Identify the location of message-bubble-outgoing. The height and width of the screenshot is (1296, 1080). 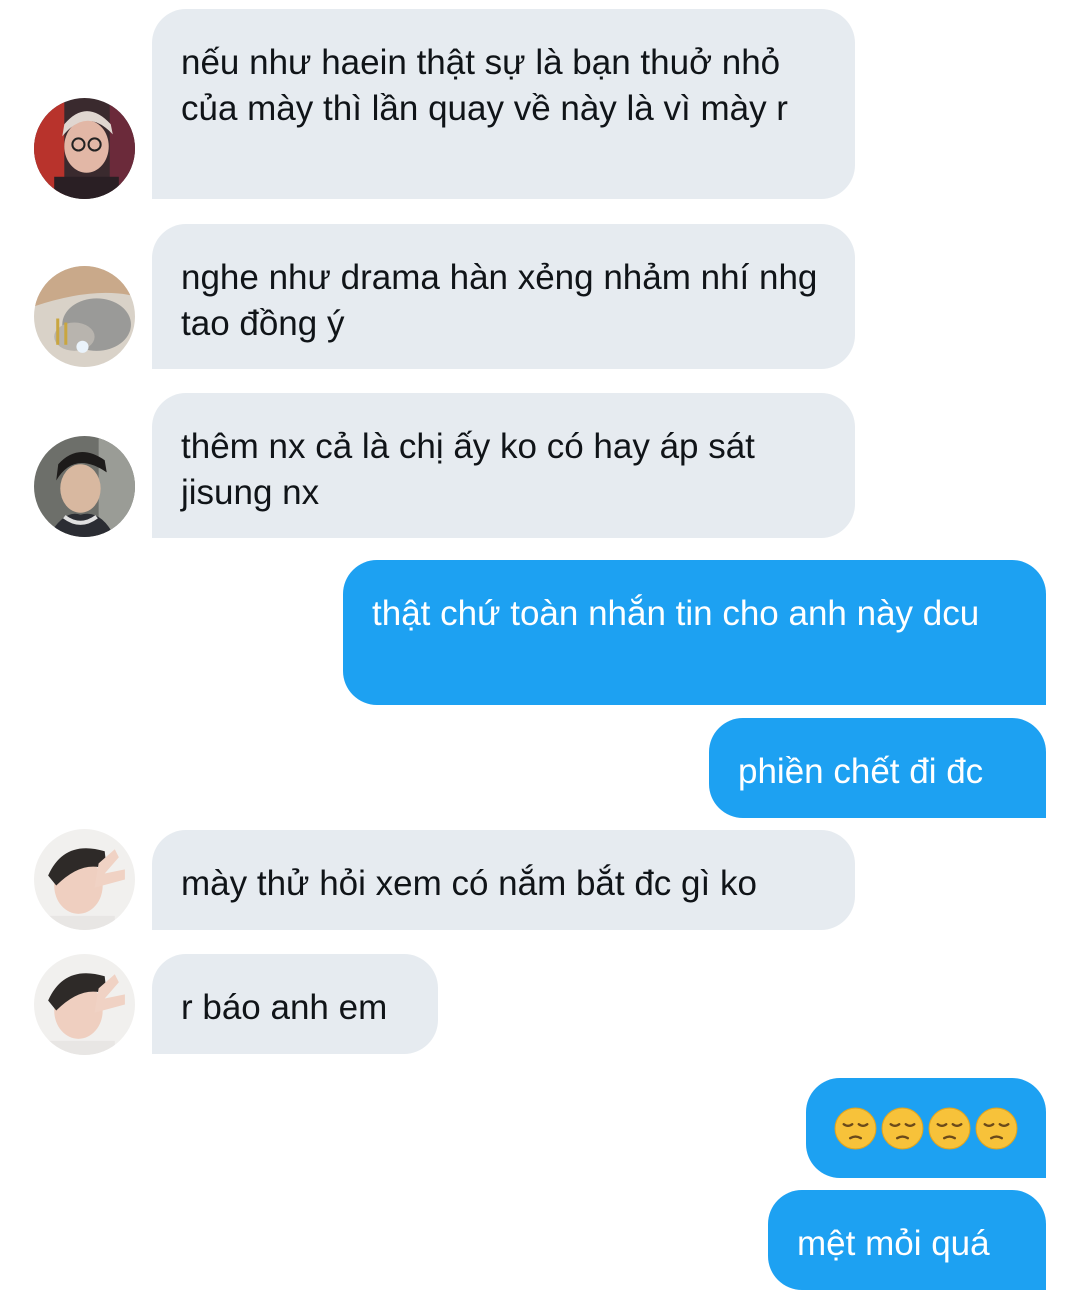
(926, 1128).